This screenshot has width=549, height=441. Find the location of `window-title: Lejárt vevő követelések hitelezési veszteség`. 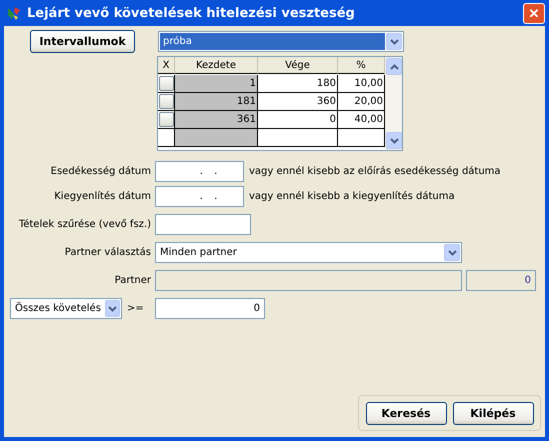

window-title: Lejárt vevő követelések hitelezési veszteség is located at coordinates (191, 13).